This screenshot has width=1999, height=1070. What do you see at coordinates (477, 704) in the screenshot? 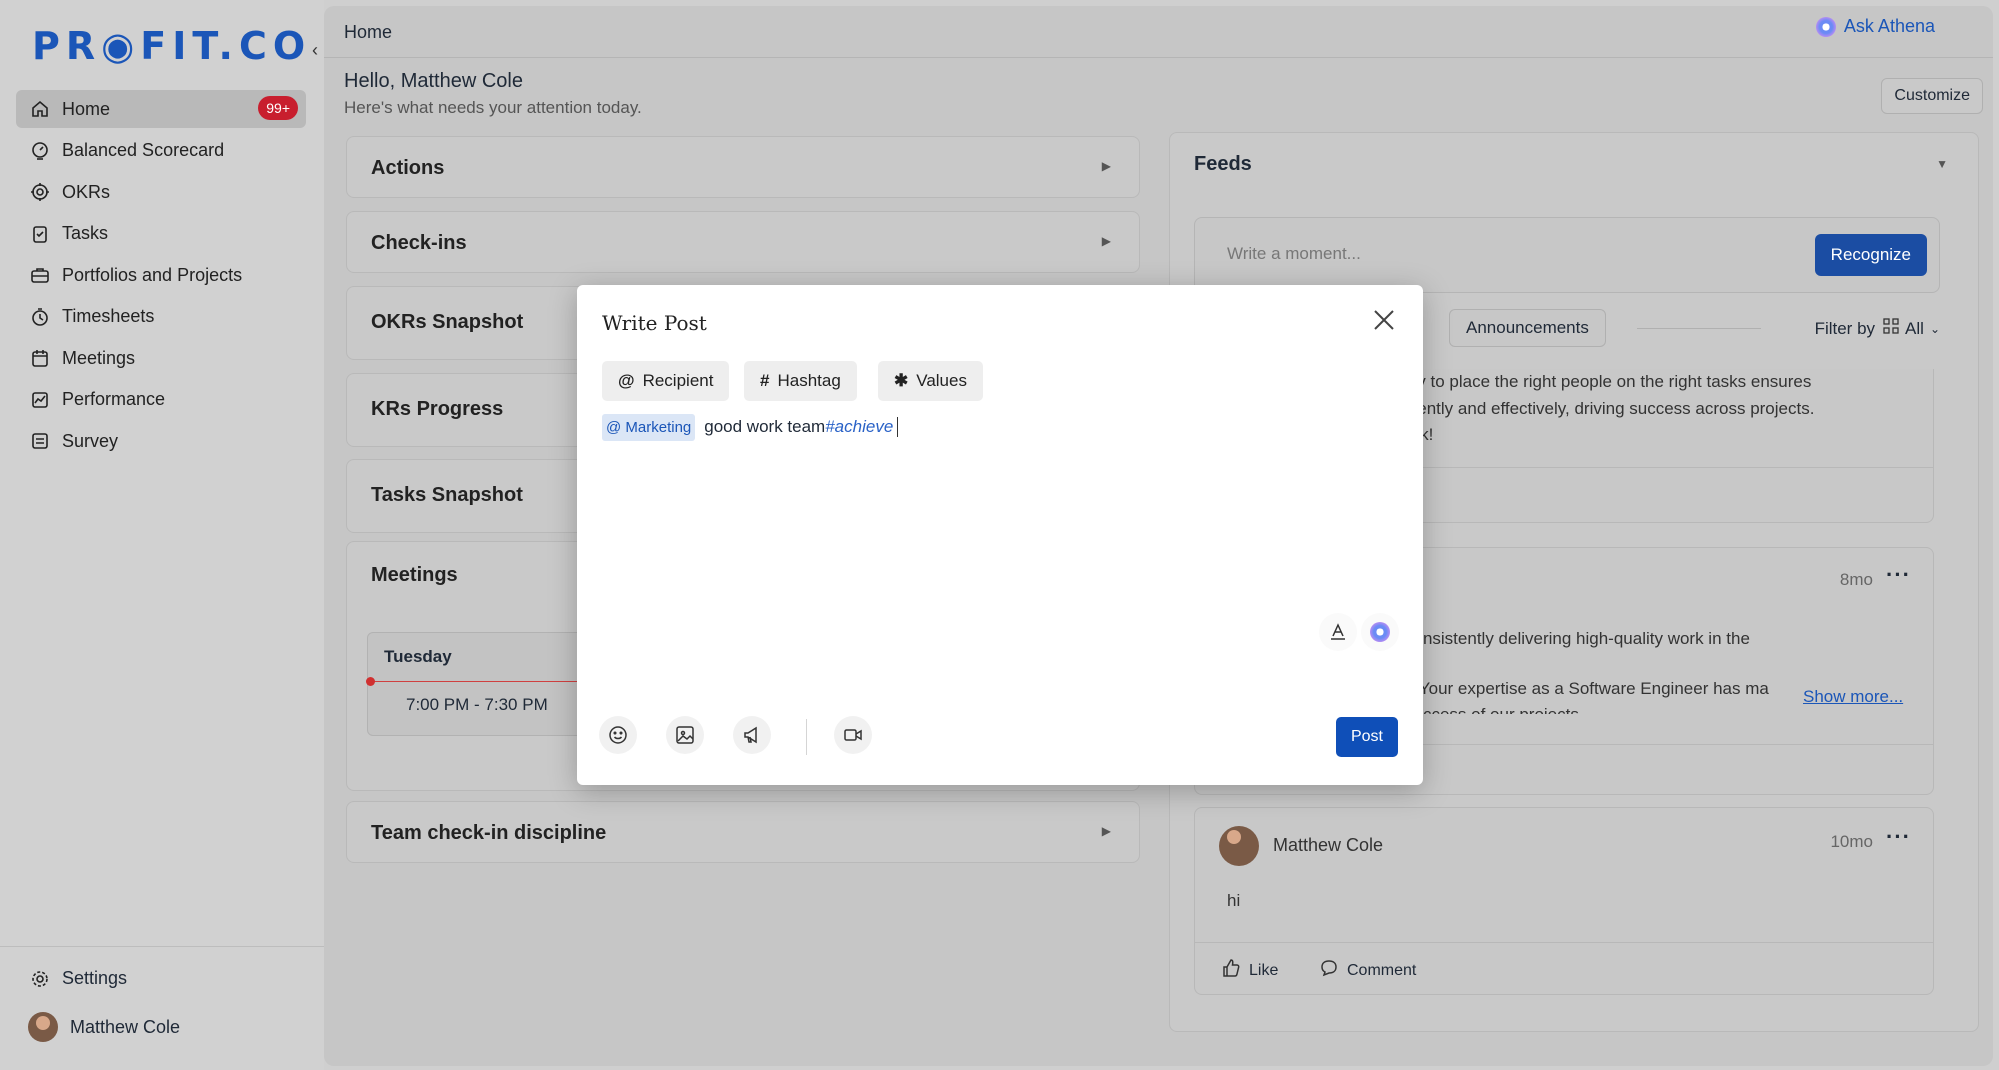
I see `meeting-time: 7:00 PM - 7:30 PM` at bounding box center [477, 704].